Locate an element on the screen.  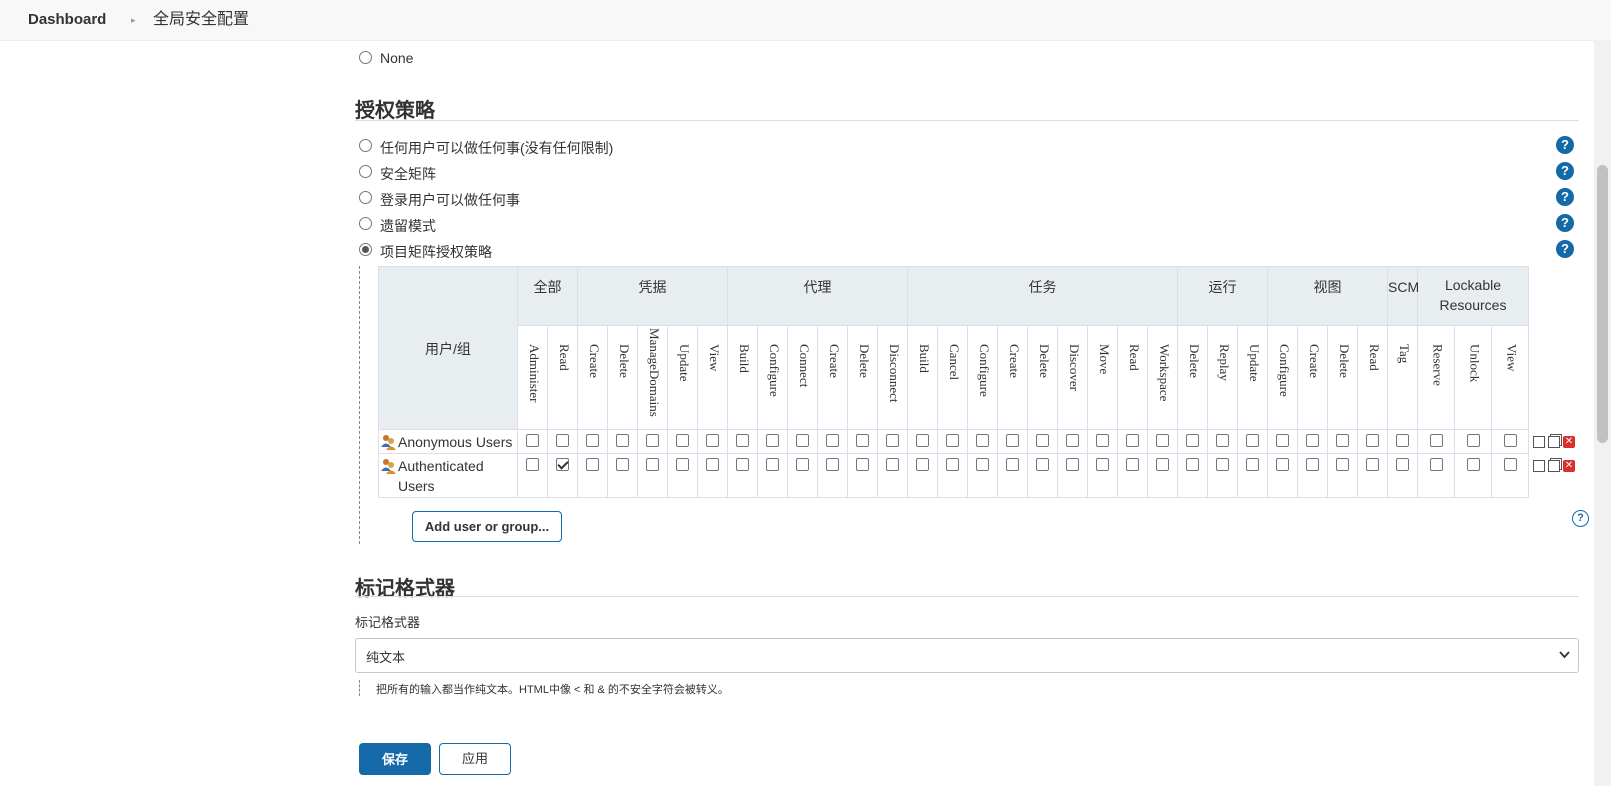
security-realm-none-radio is located at coordinates (365, 57).